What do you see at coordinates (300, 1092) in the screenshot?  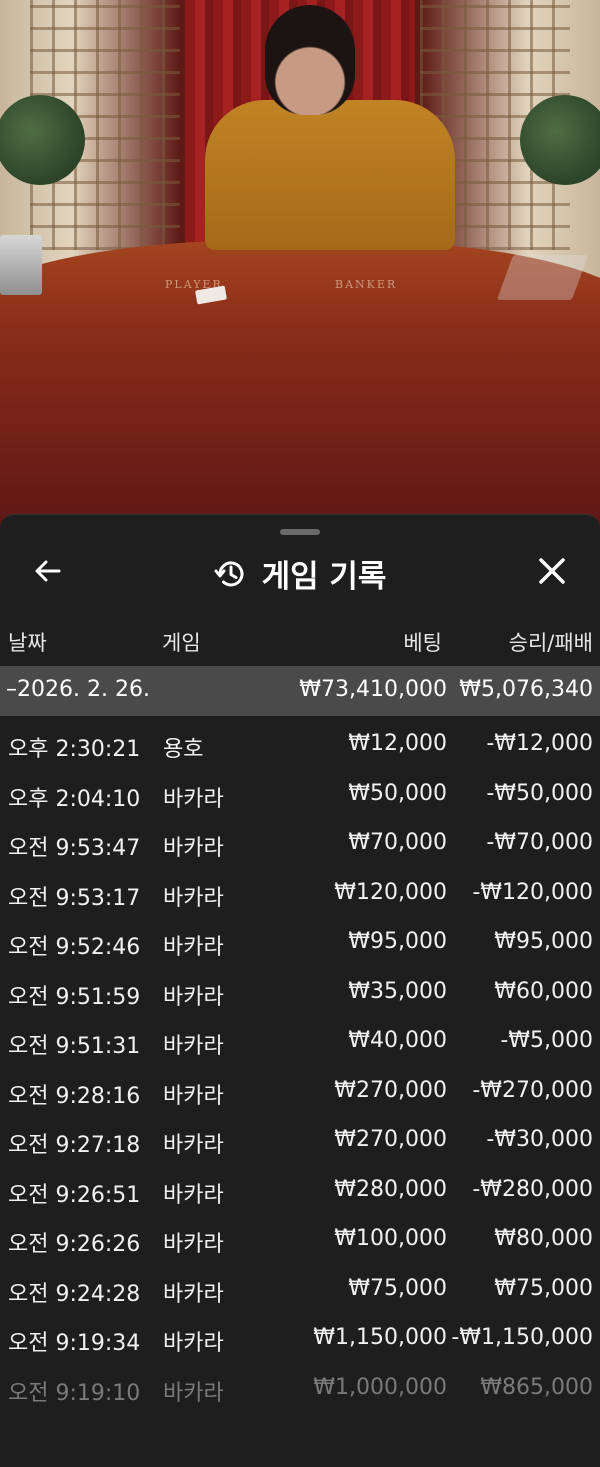 I see `history-row: 오전 9:28:16 바카라 ₩270,000 -₩270,000` at bounding box center [300, 1092].